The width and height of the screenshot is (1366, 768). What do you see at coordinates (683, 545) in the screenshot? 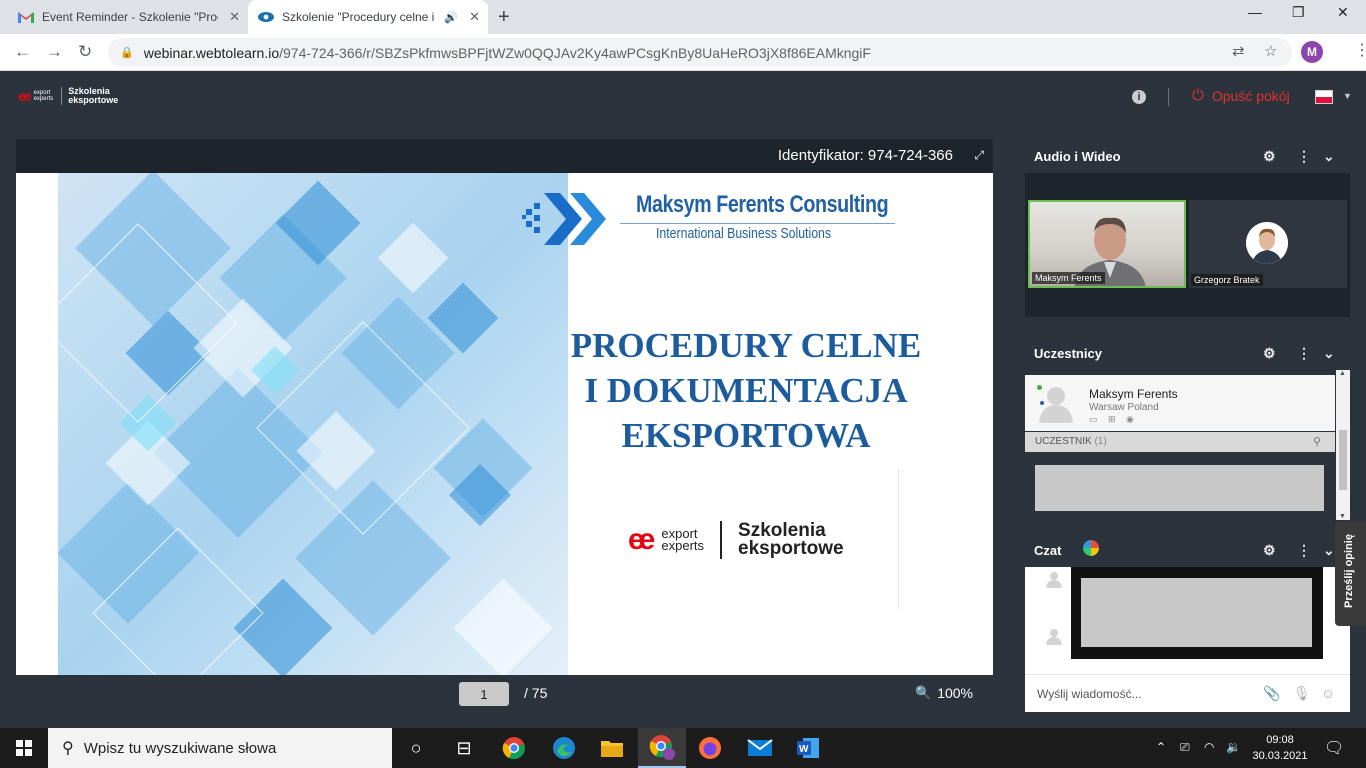
I see `footer-experts: experts` at bounding box center [683, 545].